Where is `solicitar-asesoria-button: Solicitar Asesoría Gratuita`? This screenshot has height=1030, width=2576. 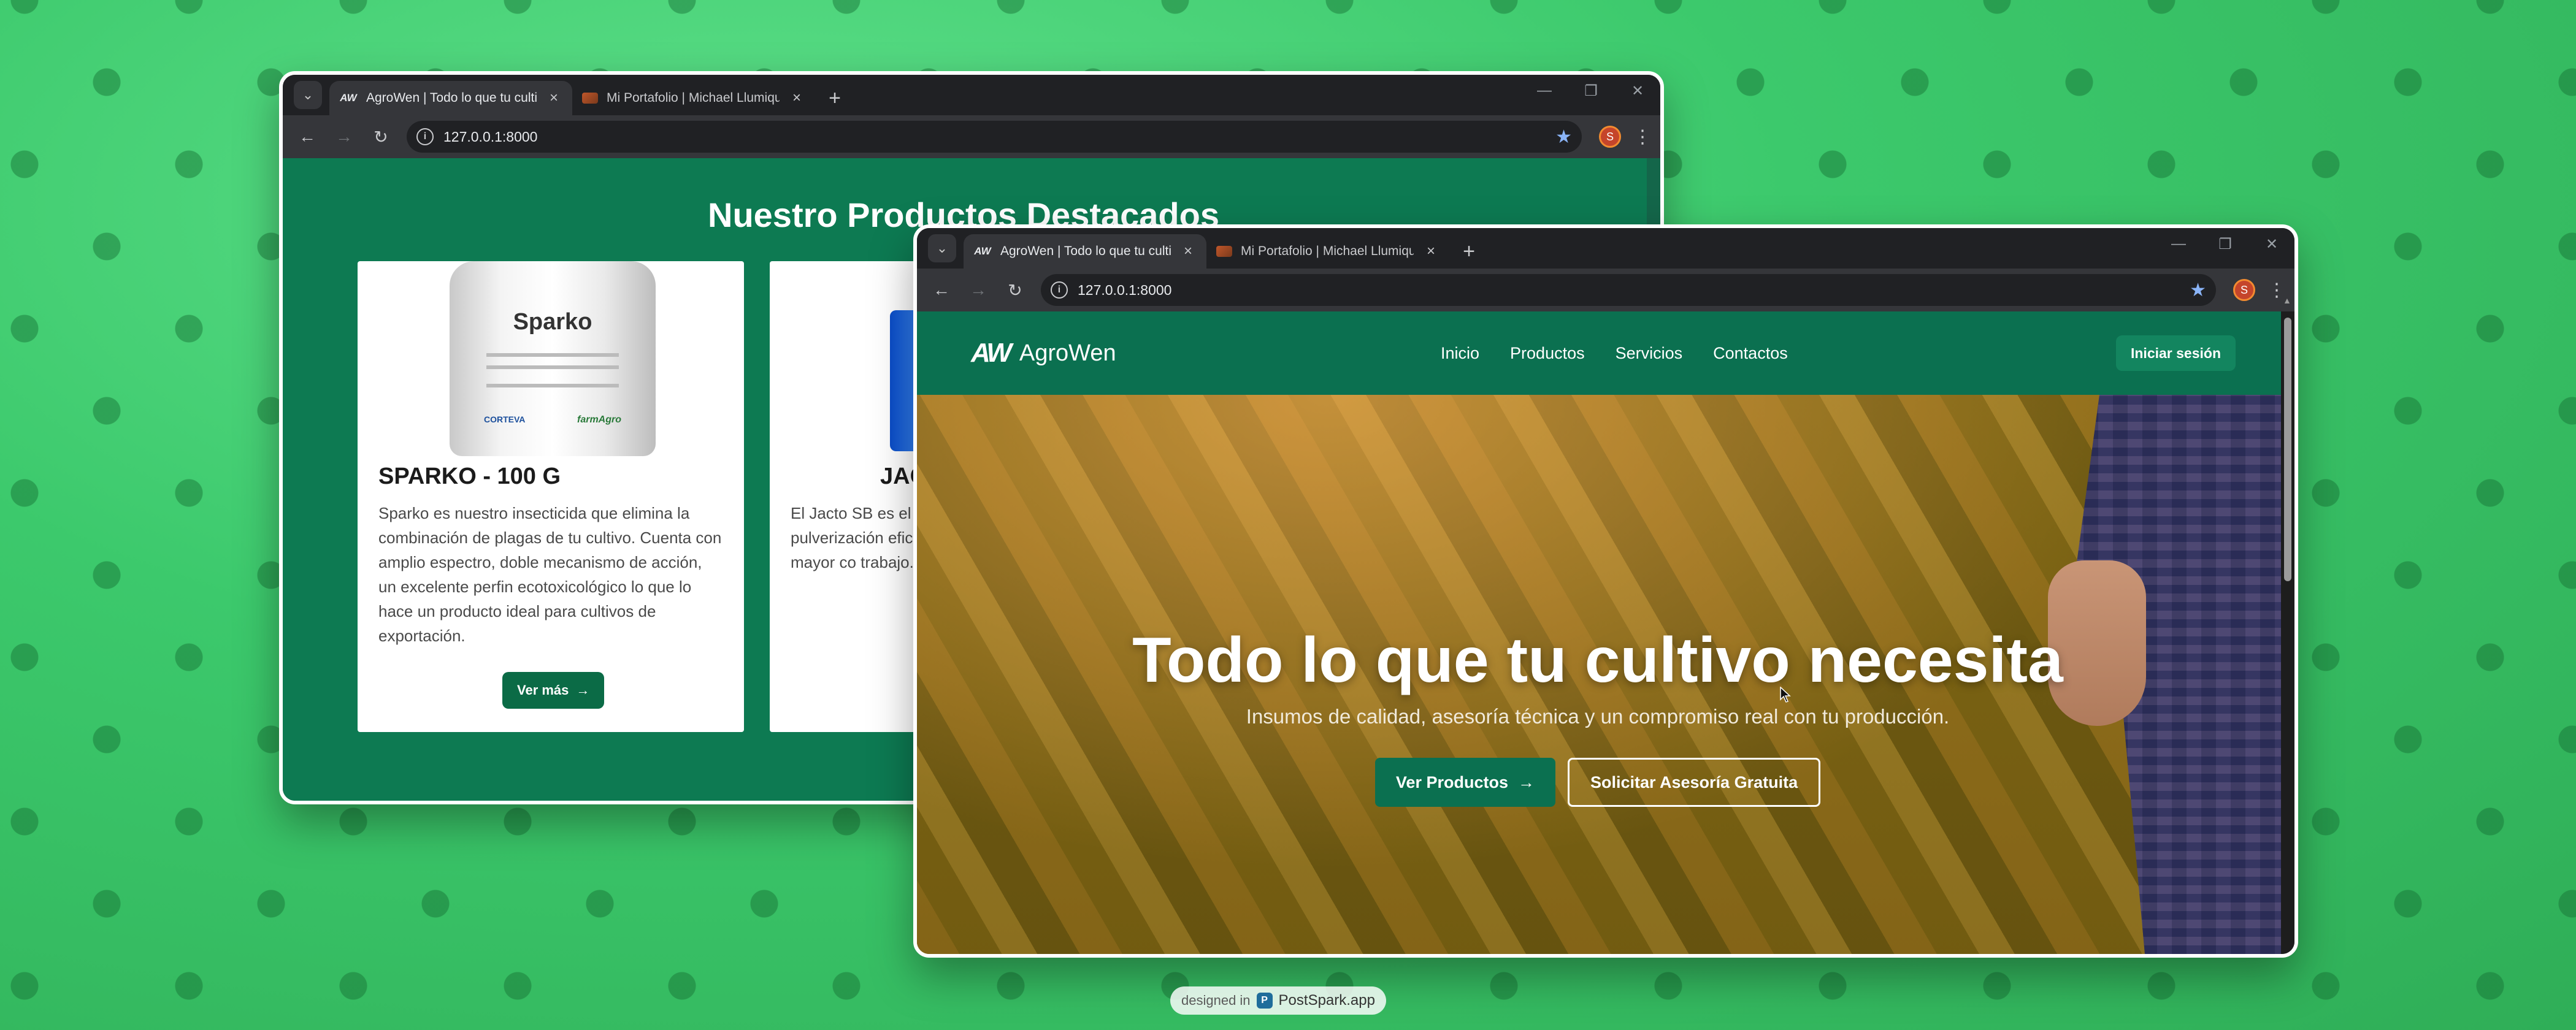
solicitar-asesoria-button: Solicitar Asesoría Gratuita is located at coordinates (1694, 782).